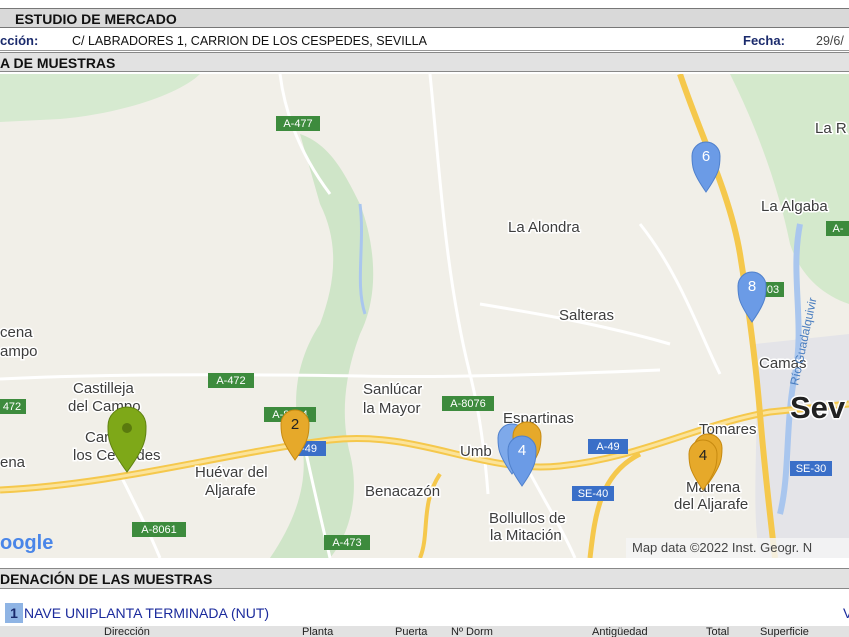 The width and height of the screenshot is (849, 637). Describe the element at coordinates (26, 543) in the screenshot. I see `google-logo: oogle` at that location.